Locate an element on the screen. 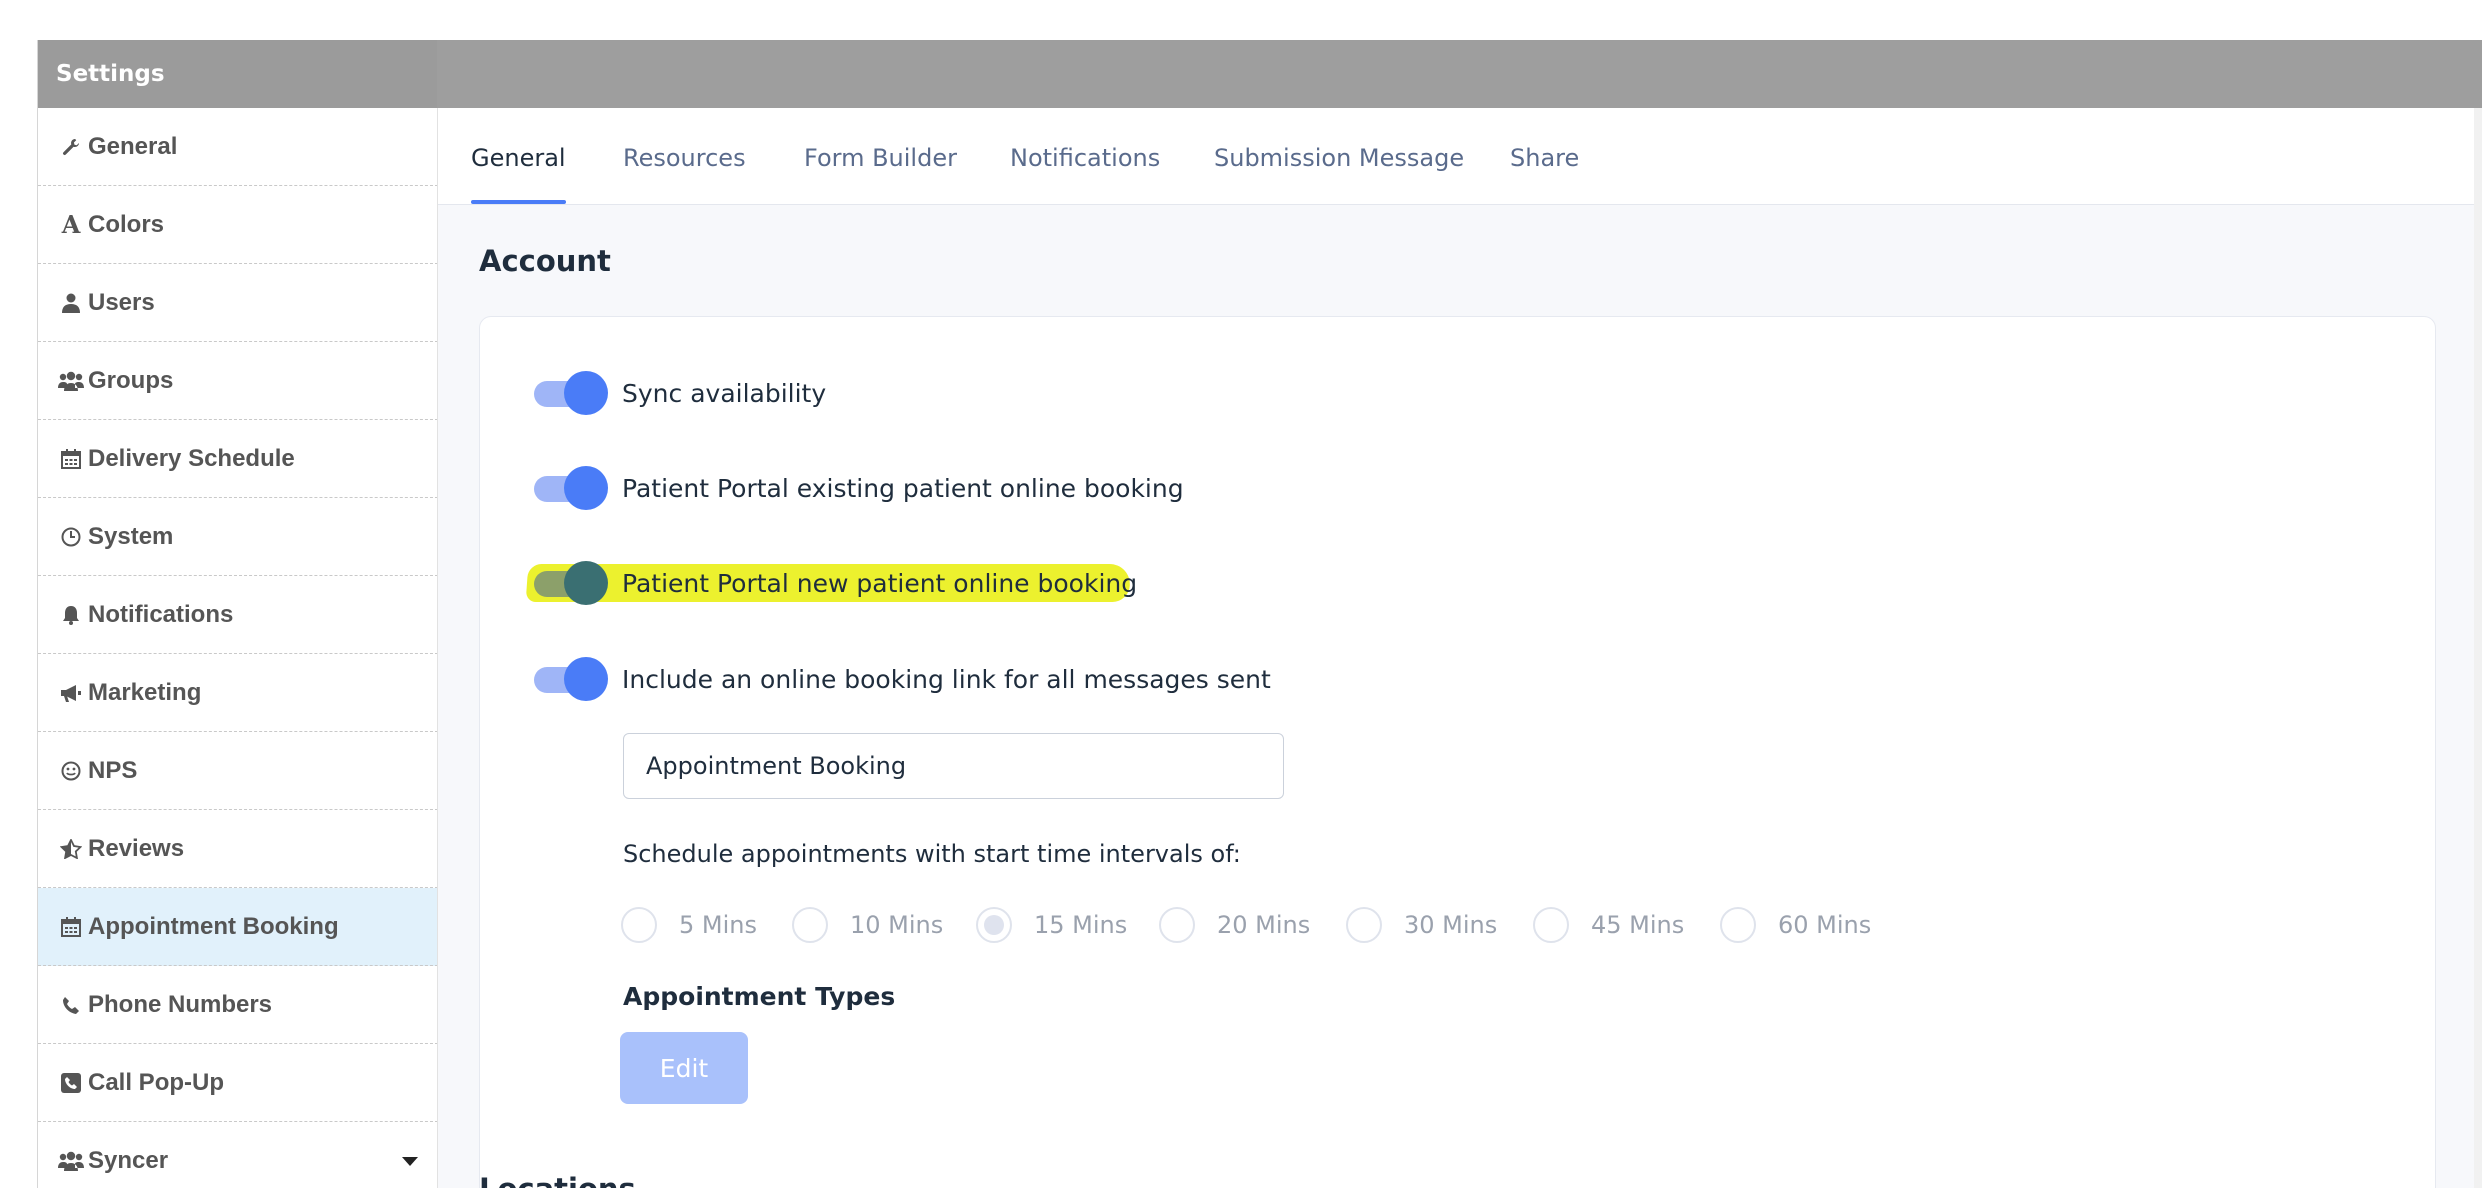  sidebar-item-label: NPS is located at coordinates (113, 770).